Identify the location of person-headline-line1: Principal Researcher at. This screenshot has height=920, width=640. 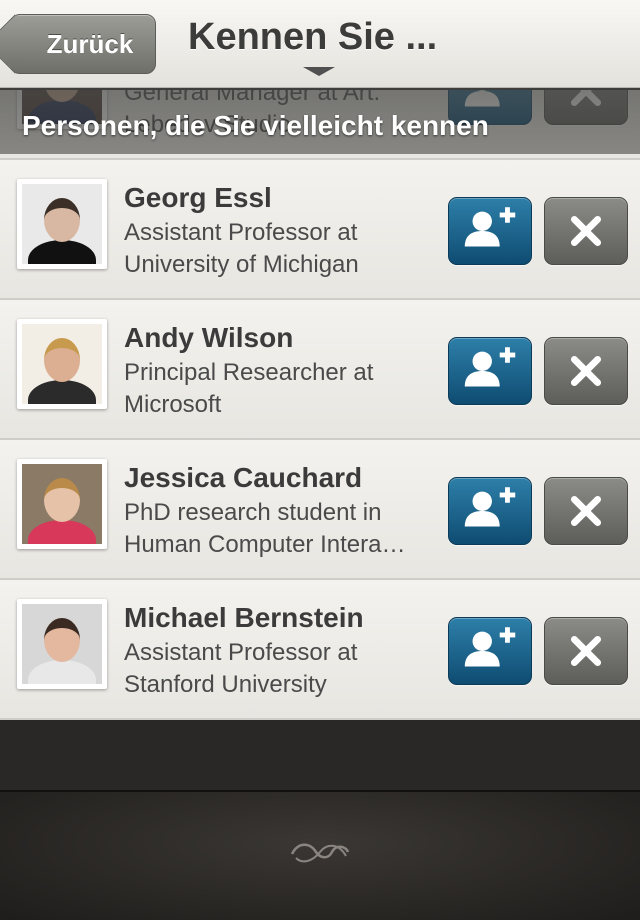
(249, 372).